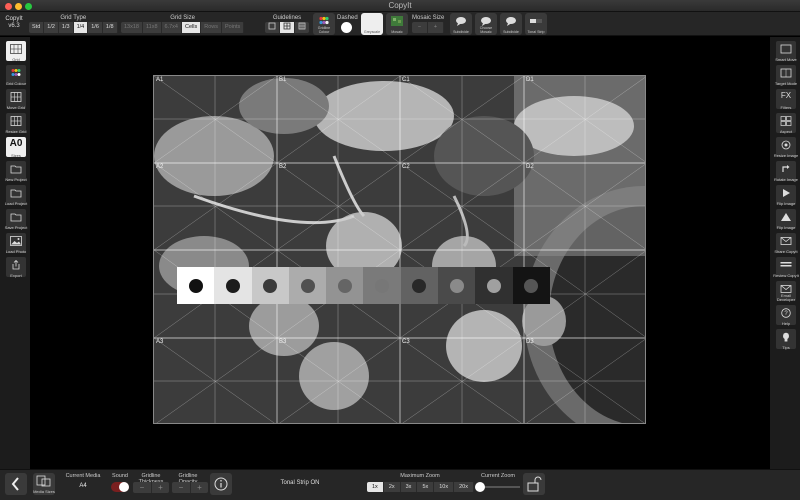 The height and width of the screenshot is (500, 800). Describe the element at coordinates (51, 27) in the screenshot. I see `grid-type-half: 1/2` at that location.